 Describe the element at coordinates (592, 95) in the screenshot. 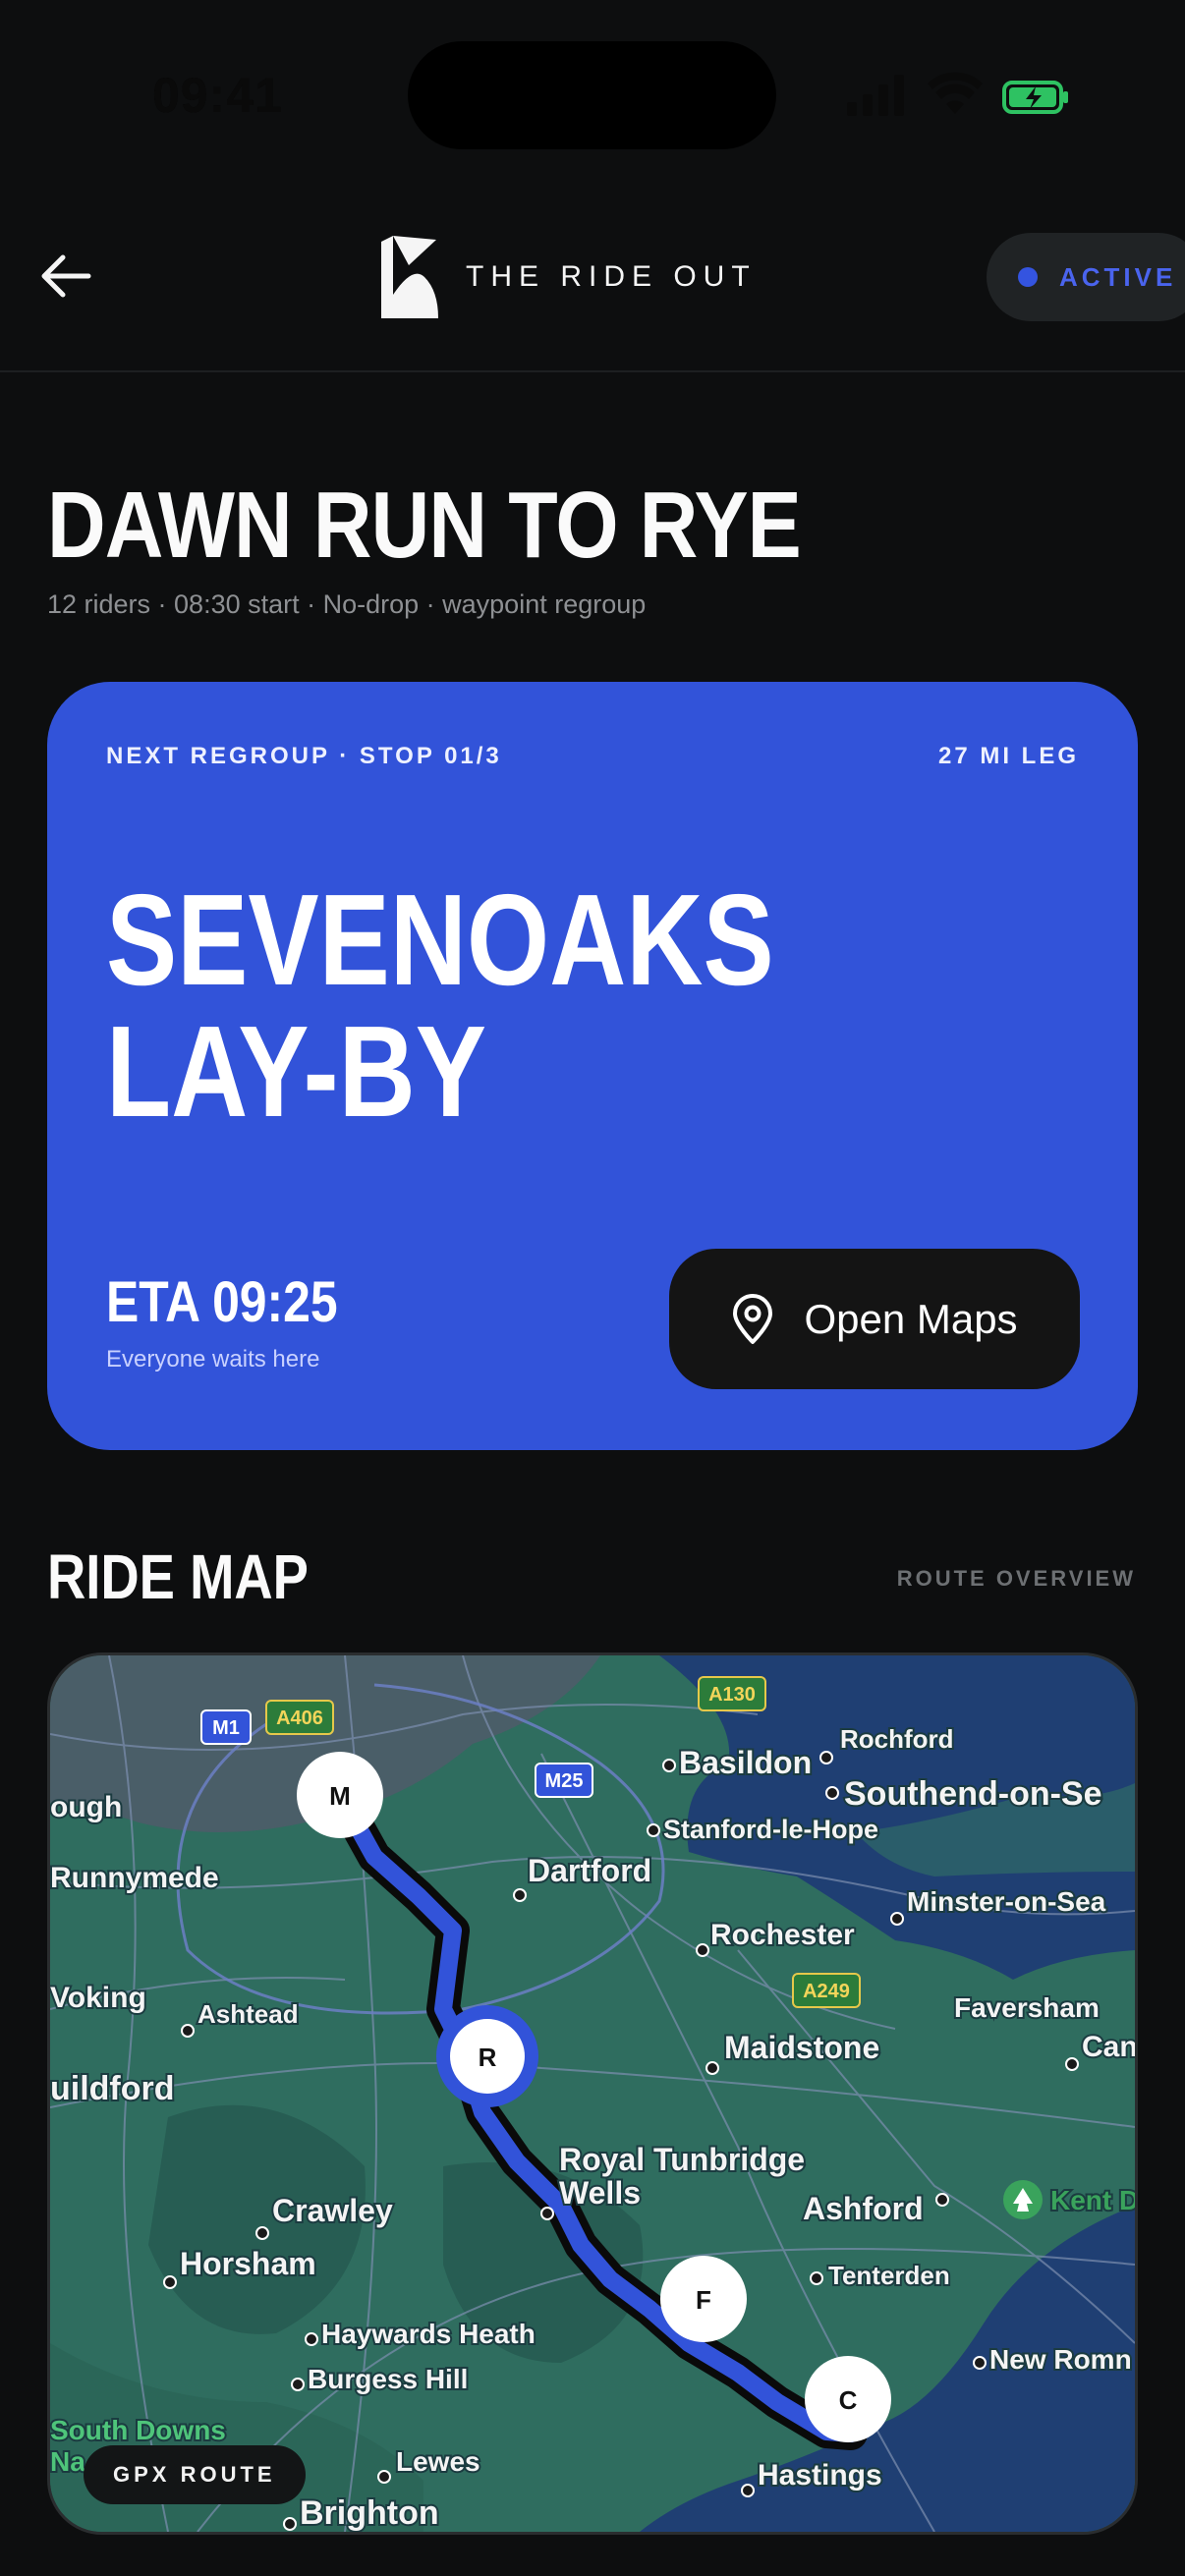

I see `dynamic-island` at that location.